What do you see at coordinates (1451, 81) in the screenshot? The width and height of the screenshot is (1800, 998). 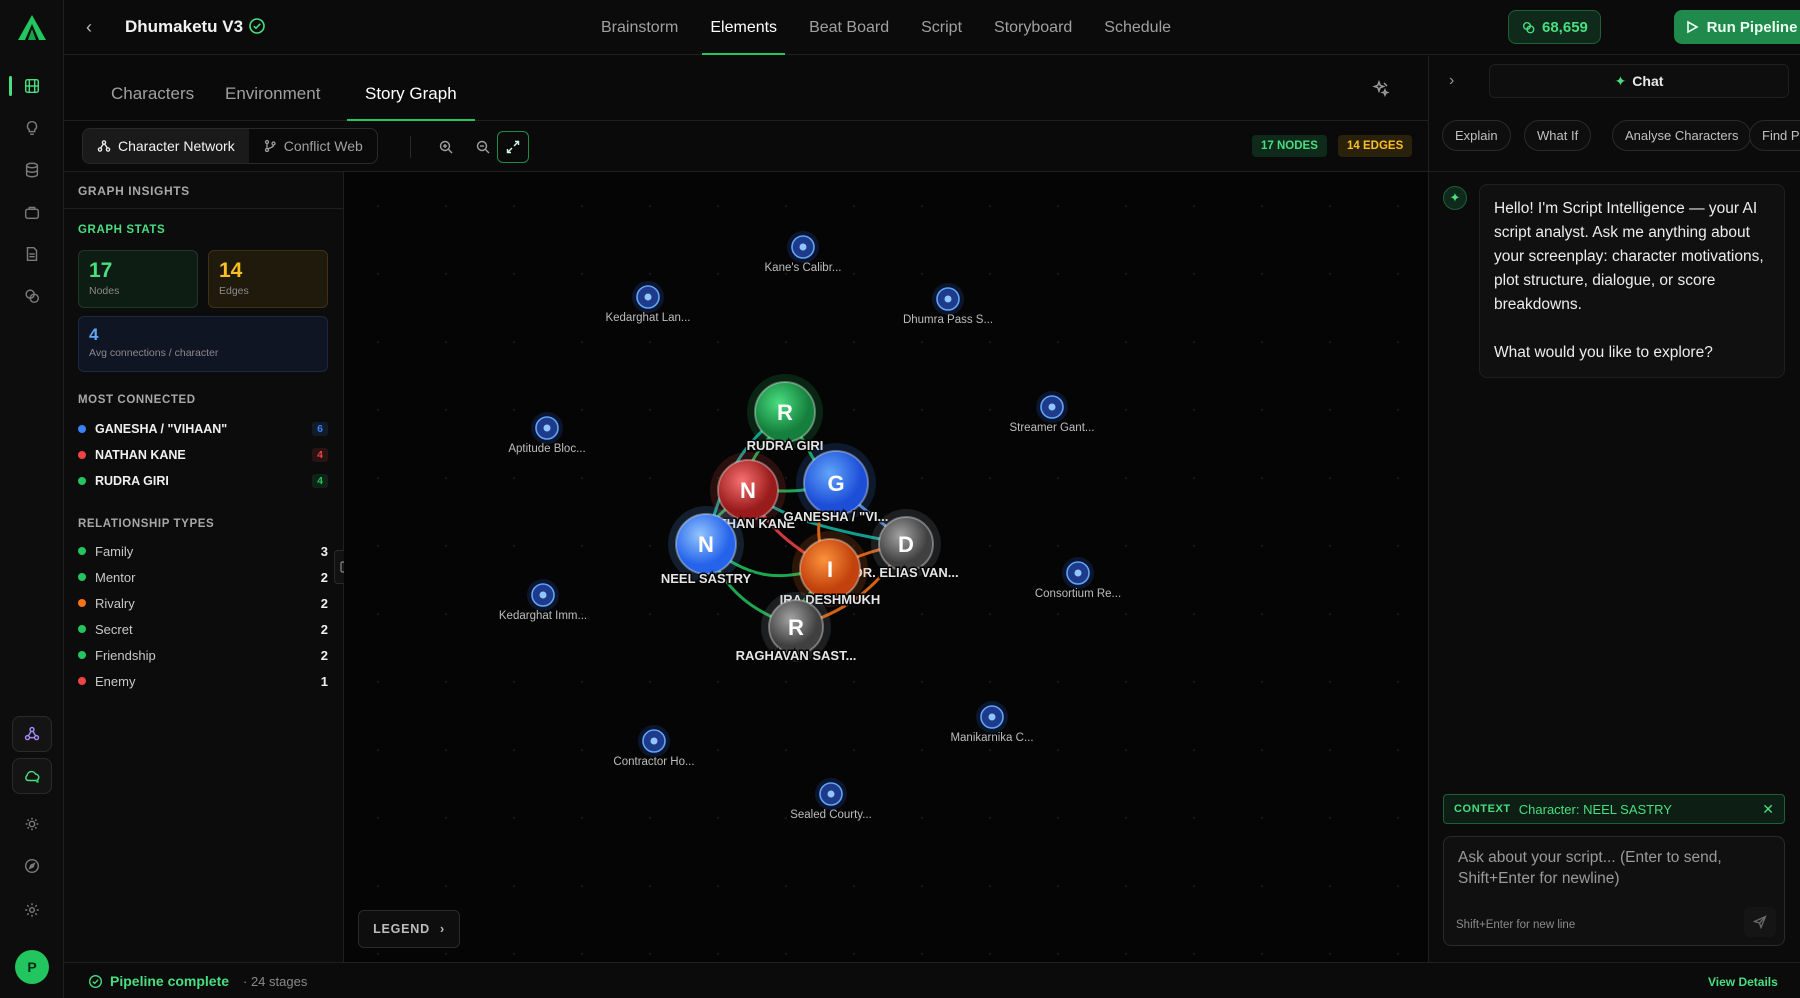 I see `chevron-right-icon: ›` at bounding box center [1451, 81].